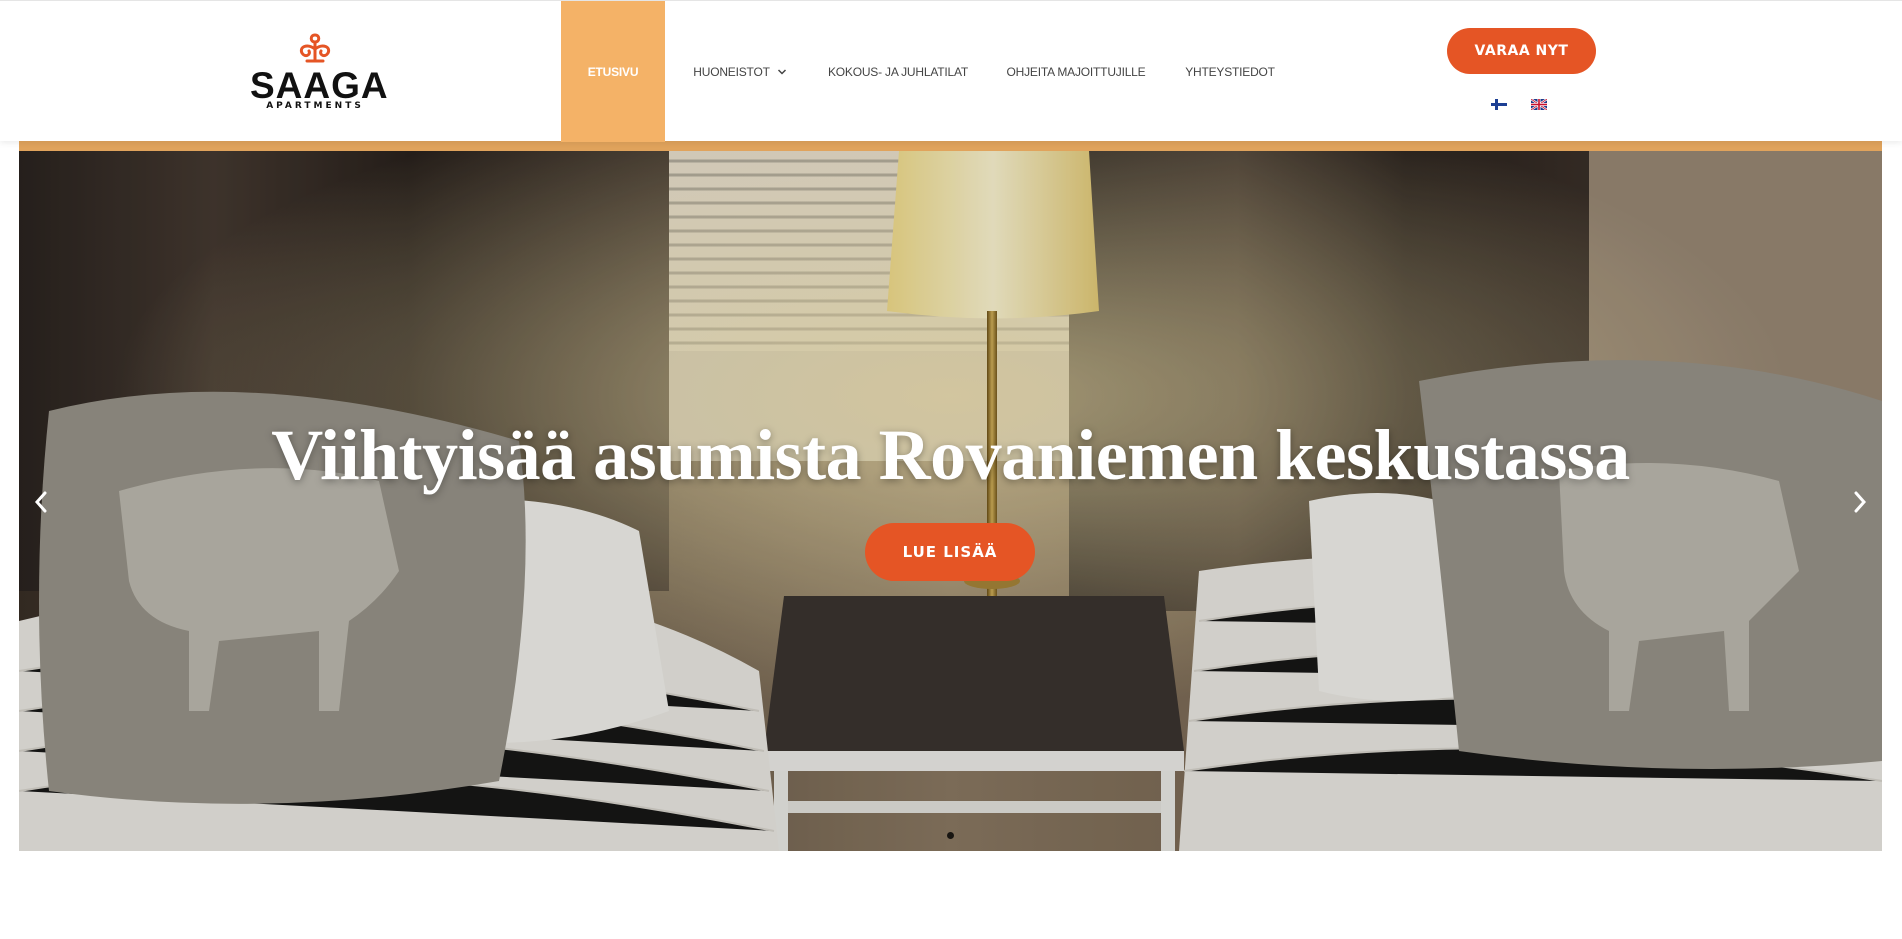 The image size is (1902, 939). I want to click on nav-item-kokous-ja-juhlatilat: KOKOUS- JA JUHLATILAT, so click(898, 71).